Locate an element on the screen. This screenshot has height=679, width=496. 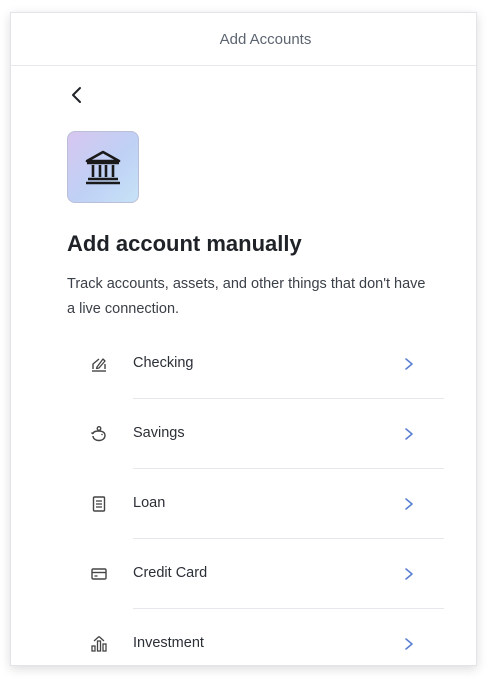
account-type-loan: Loan is located at coordinates (243, 504).